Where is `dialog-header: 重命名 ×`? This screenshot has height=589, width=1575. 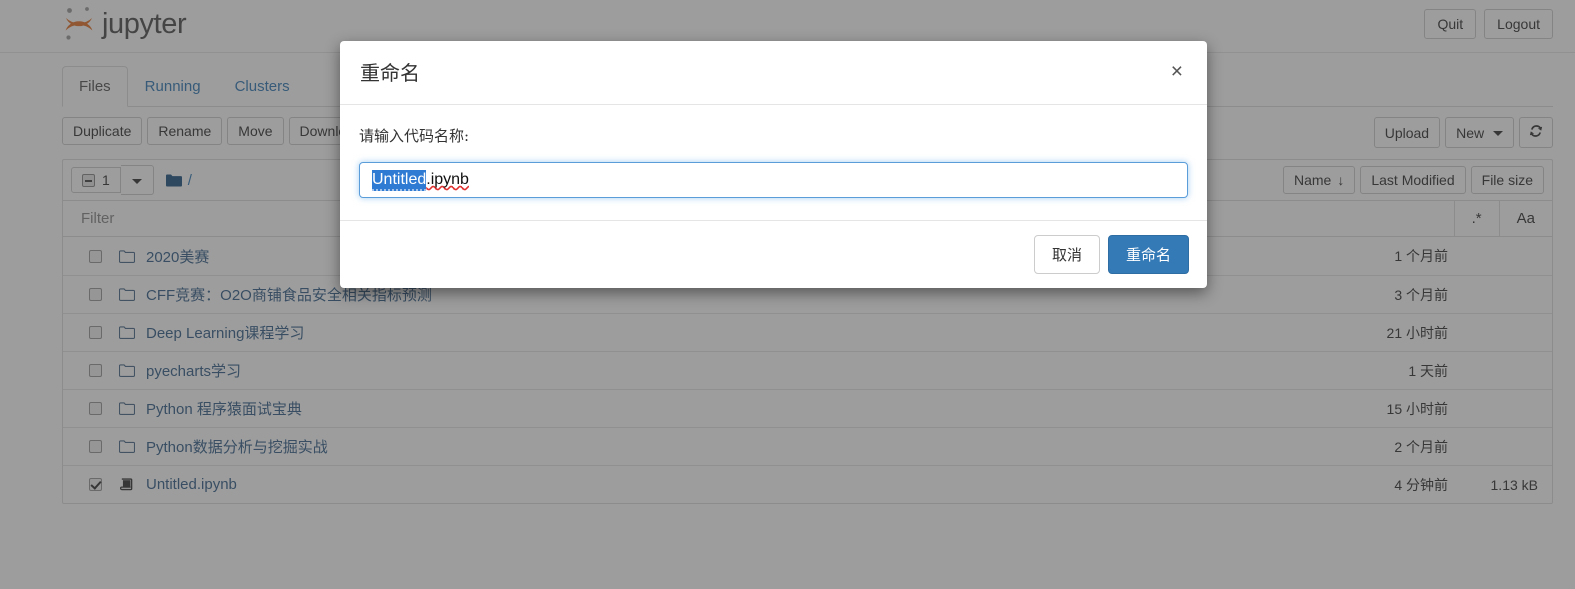 dialog-header: 重命名 × is located at coordinates (773, 73).